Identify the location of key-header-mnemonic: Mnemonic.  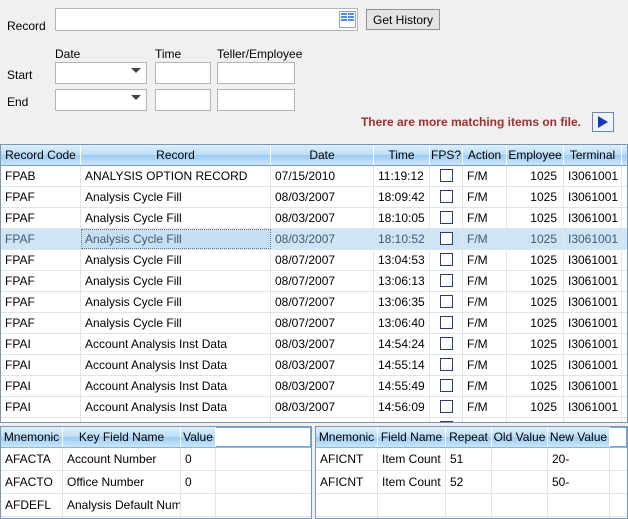
(32, 437).